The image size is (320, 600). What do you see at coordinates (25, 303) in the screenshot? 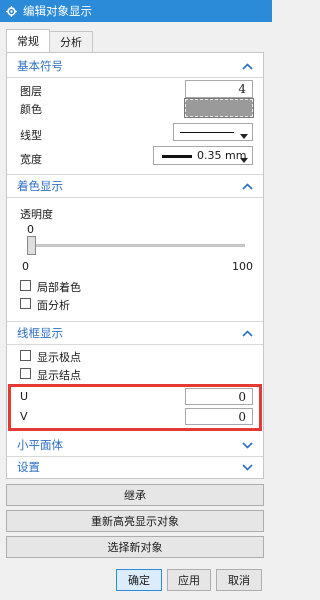
I see `face-analysis-checkbox` at bounding box center [25, 303].